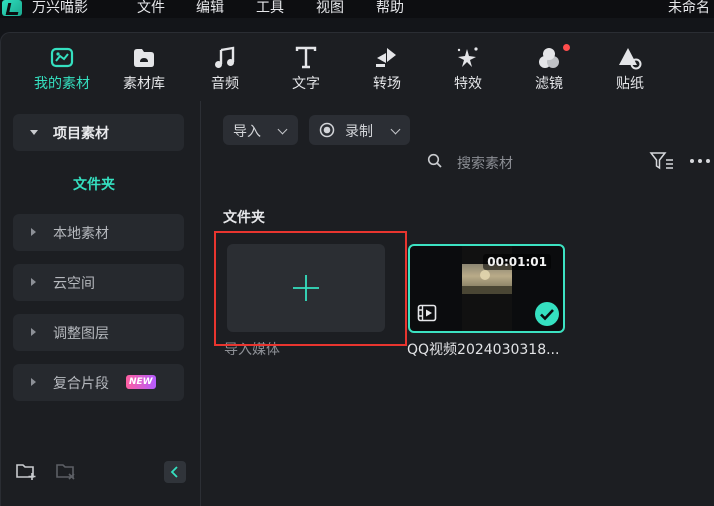  What do you see at coordinates (81, 384) in the screenshot?
I see `sidebar-item-label: 复合片段` at bounding box center [81, 384].